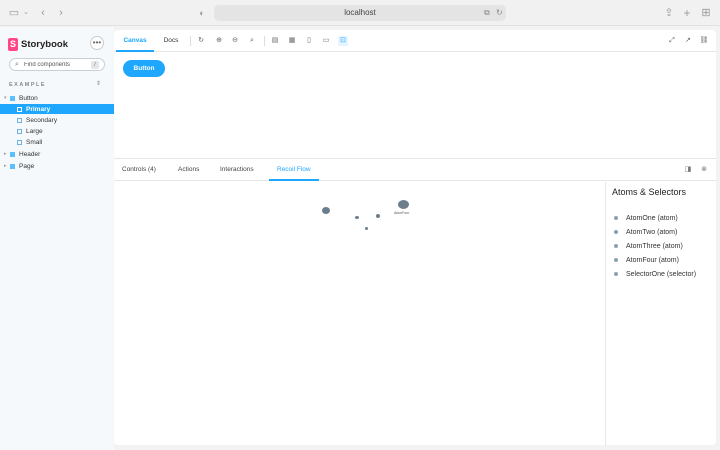  I want to click on list-item: AtomTwo (atom), so click(645, 232).